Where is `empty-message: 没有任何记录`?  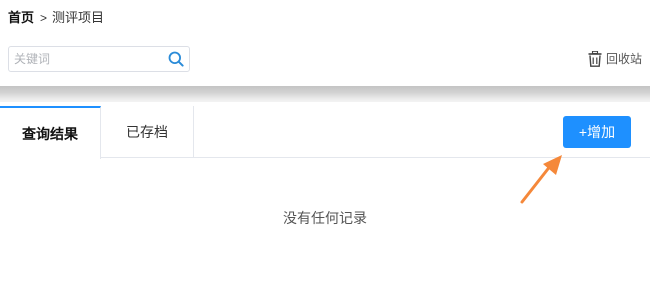 empty-message: 没有任何记录 is located at coordinates (325, 218).